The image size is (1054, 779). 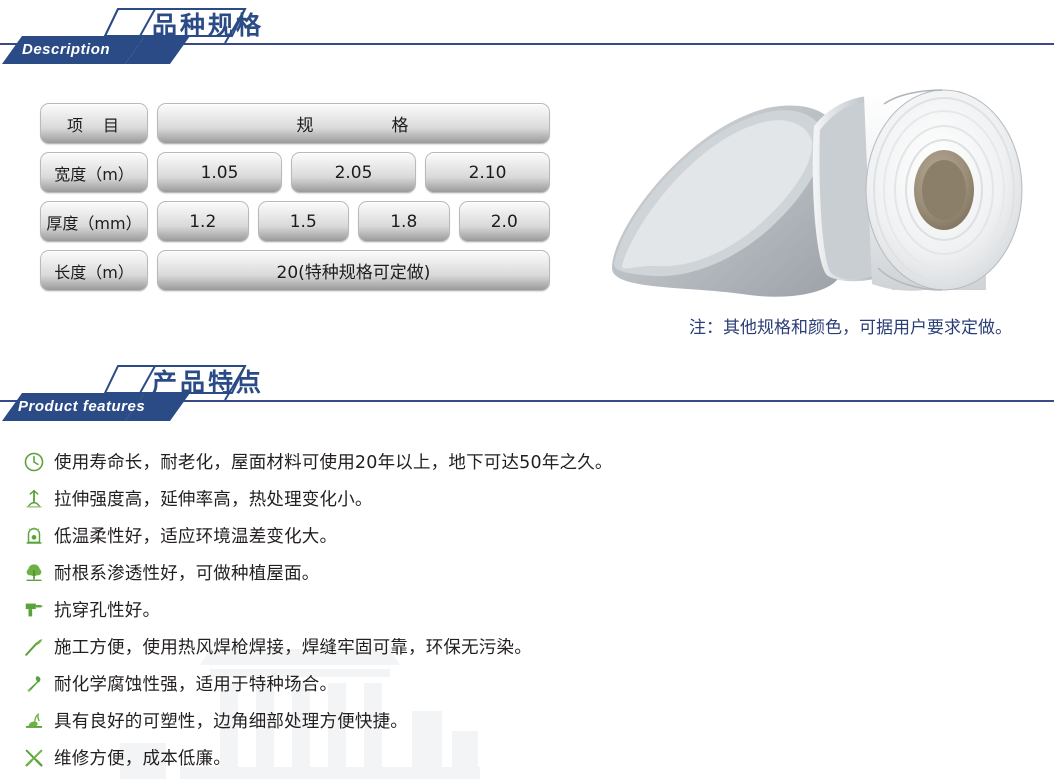 I want to click on list-item: 耐化学腐蚀性强，适用于特种场合。, so click(x=510, y=683).